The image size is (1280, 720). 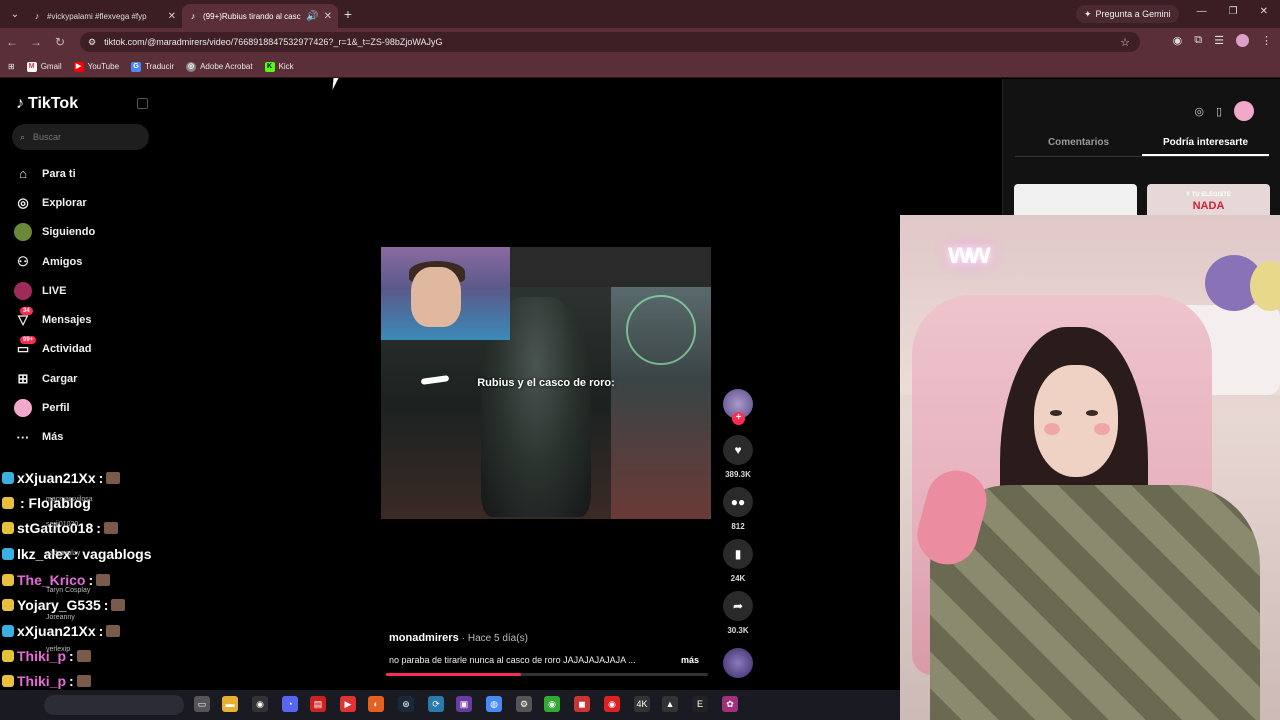 What do you see at coordinates (23, 408) in the screenshot?
I see `profile-icon` at bounding box center [23, 408].